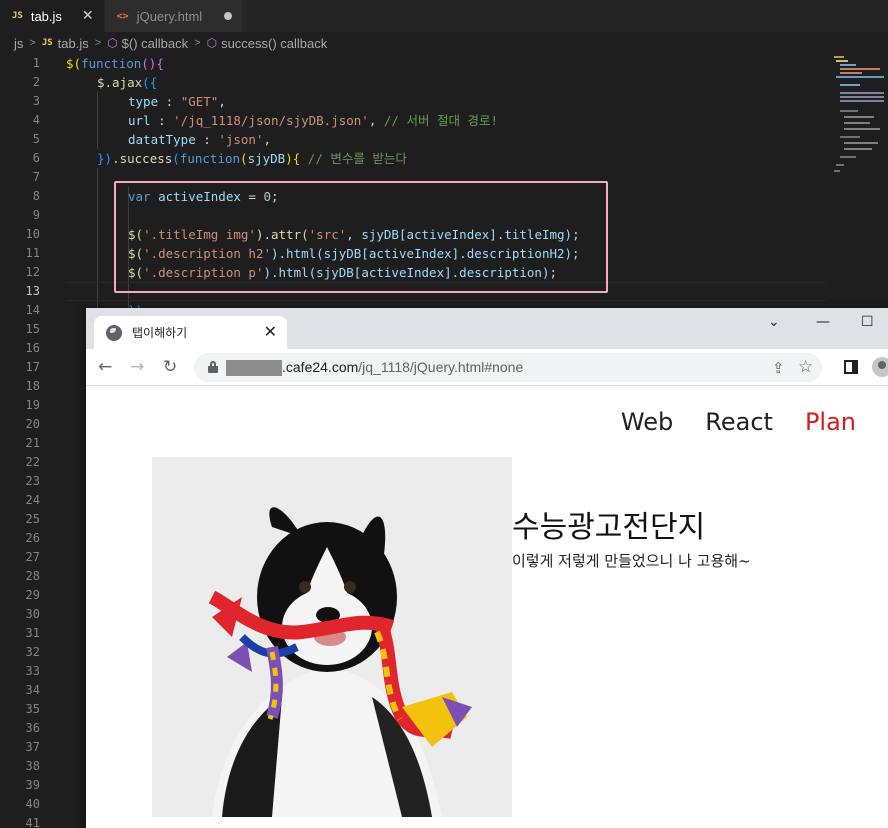  Describe the element at coordinates (32, 272) in the screenshot. I see `line-number: 12` at that location.